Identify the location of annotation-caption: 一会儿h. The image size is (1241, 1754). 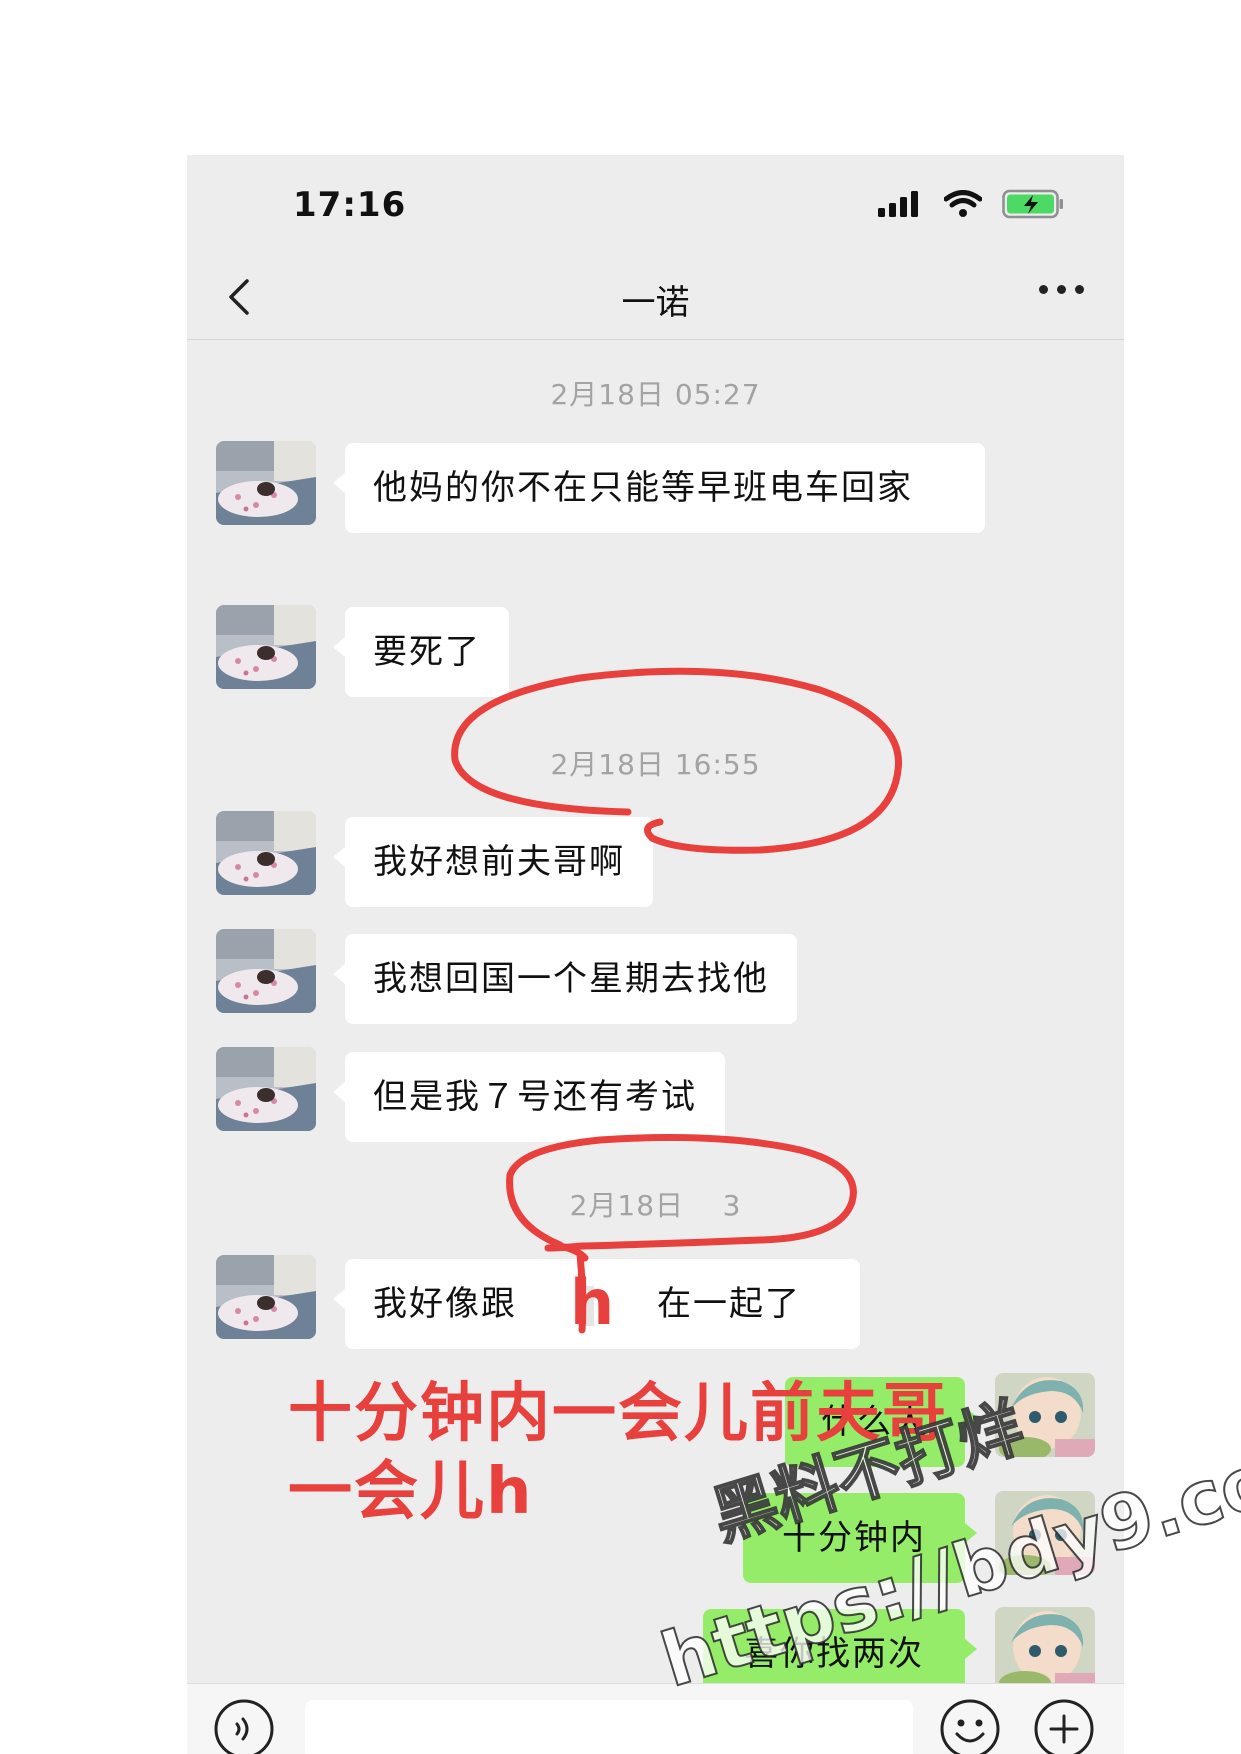
(411, 1492).